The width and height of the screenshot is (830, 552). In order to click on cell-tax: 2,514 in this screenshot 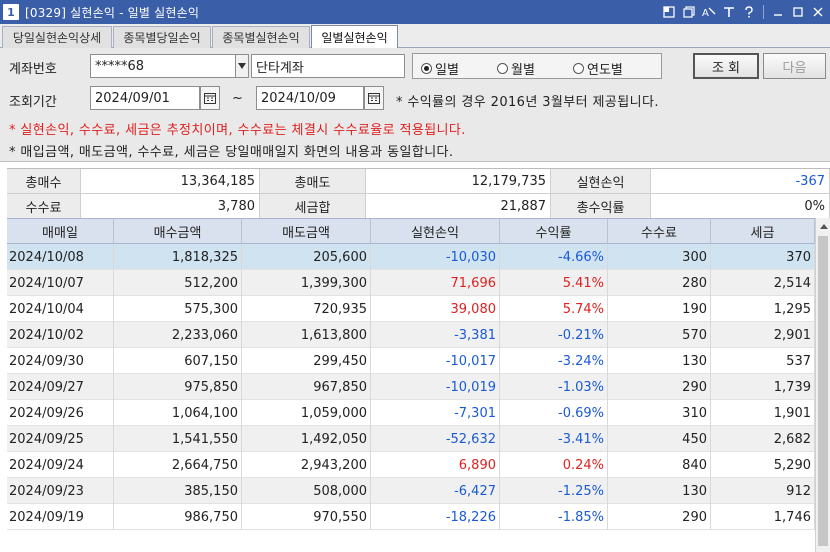, I will do `click(763, 283)`.